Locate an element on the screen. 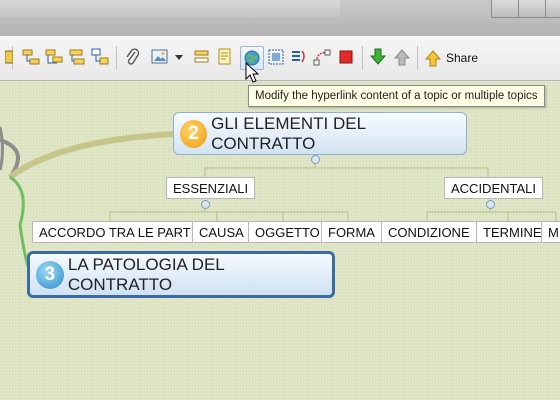  subtopic: CAUSA is located at coordinates (221, 232).